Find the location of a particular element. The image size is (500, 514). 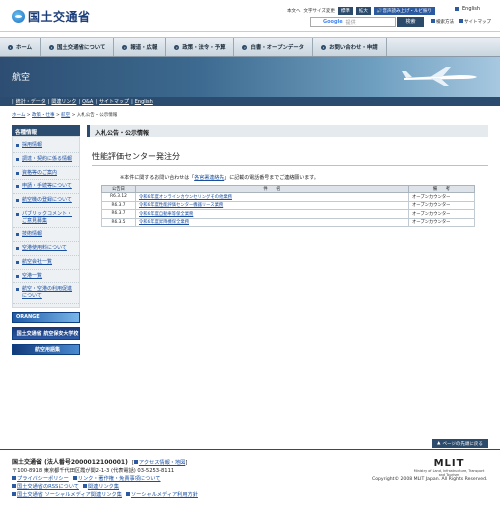

nav-item-press: › 報道・広報 is located at coordinates (140, 47).